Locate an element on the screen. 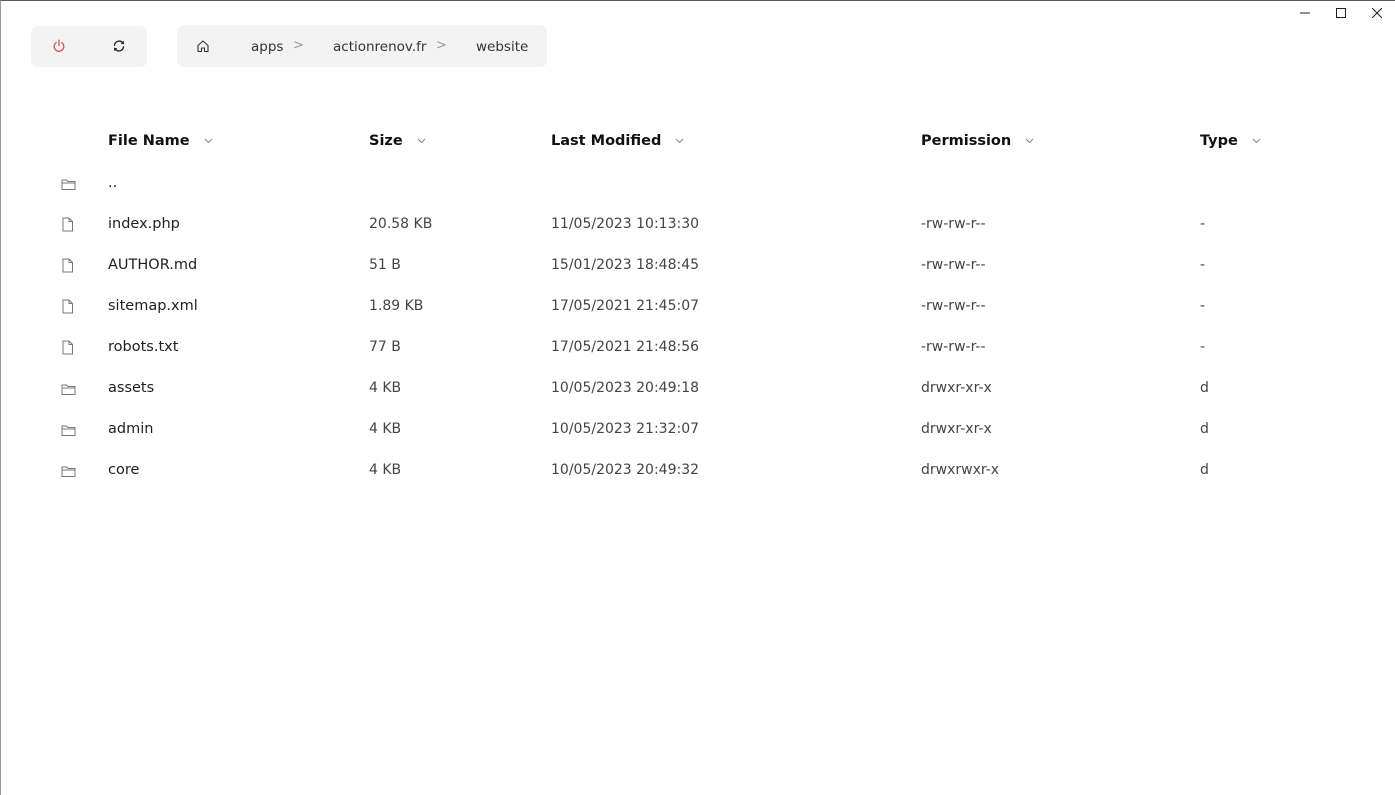 Image resolution: width=1395 pixels, height=795 pixels. column-label: Type is located at coordinates (1219, 141).